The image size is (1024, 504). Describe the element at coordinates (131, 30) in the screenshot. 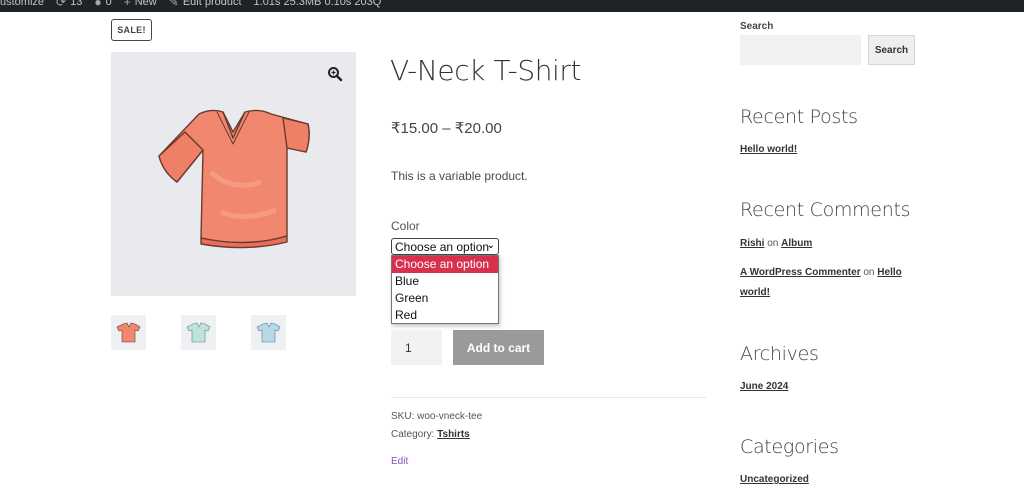

I see `sale-badge: SALE!` at that location.